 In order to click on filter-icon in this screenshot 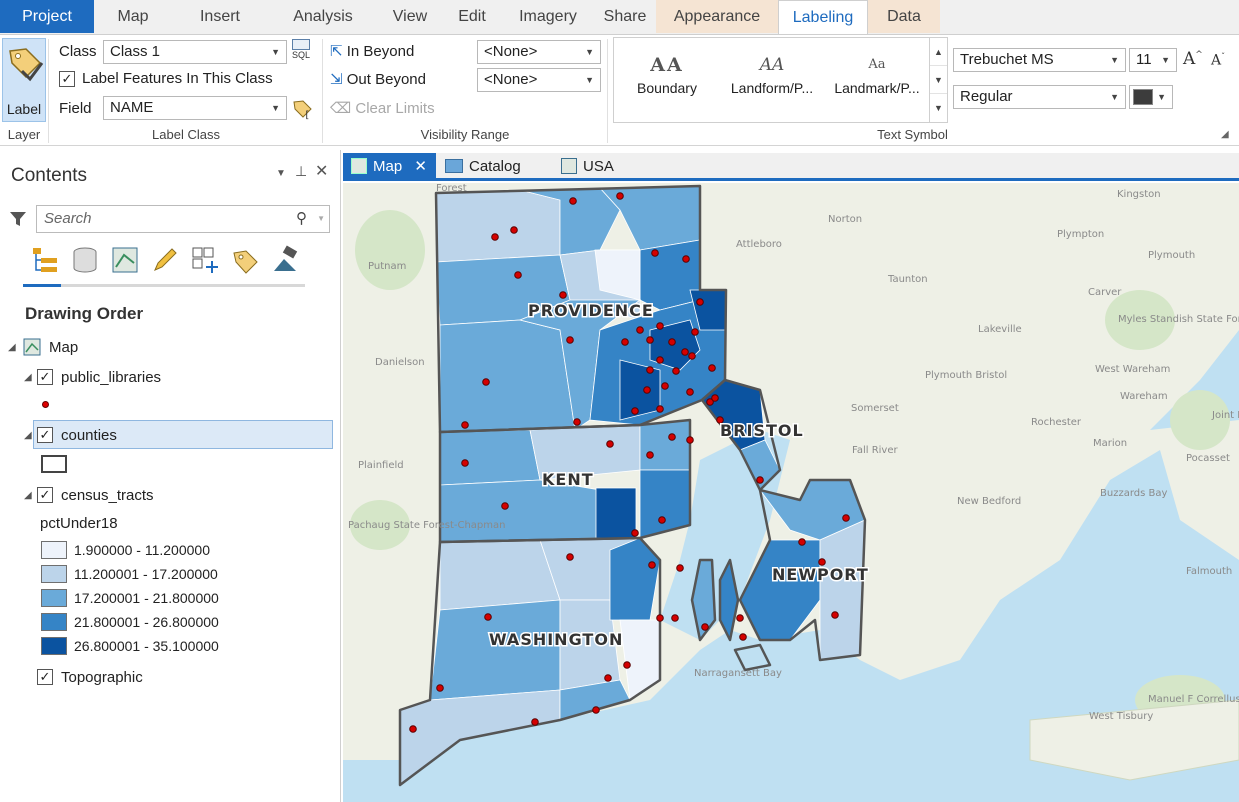, I will do `click(18, 219)`.